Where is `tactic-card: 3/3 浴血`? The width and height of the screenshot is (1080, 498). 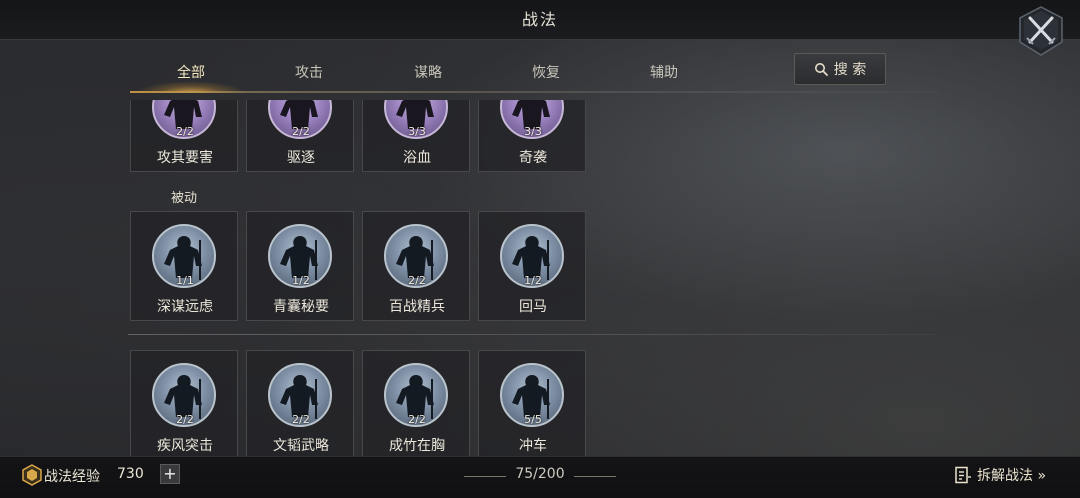
tactic-card: 3/3 浴血 is located at coordinates (416, 136).